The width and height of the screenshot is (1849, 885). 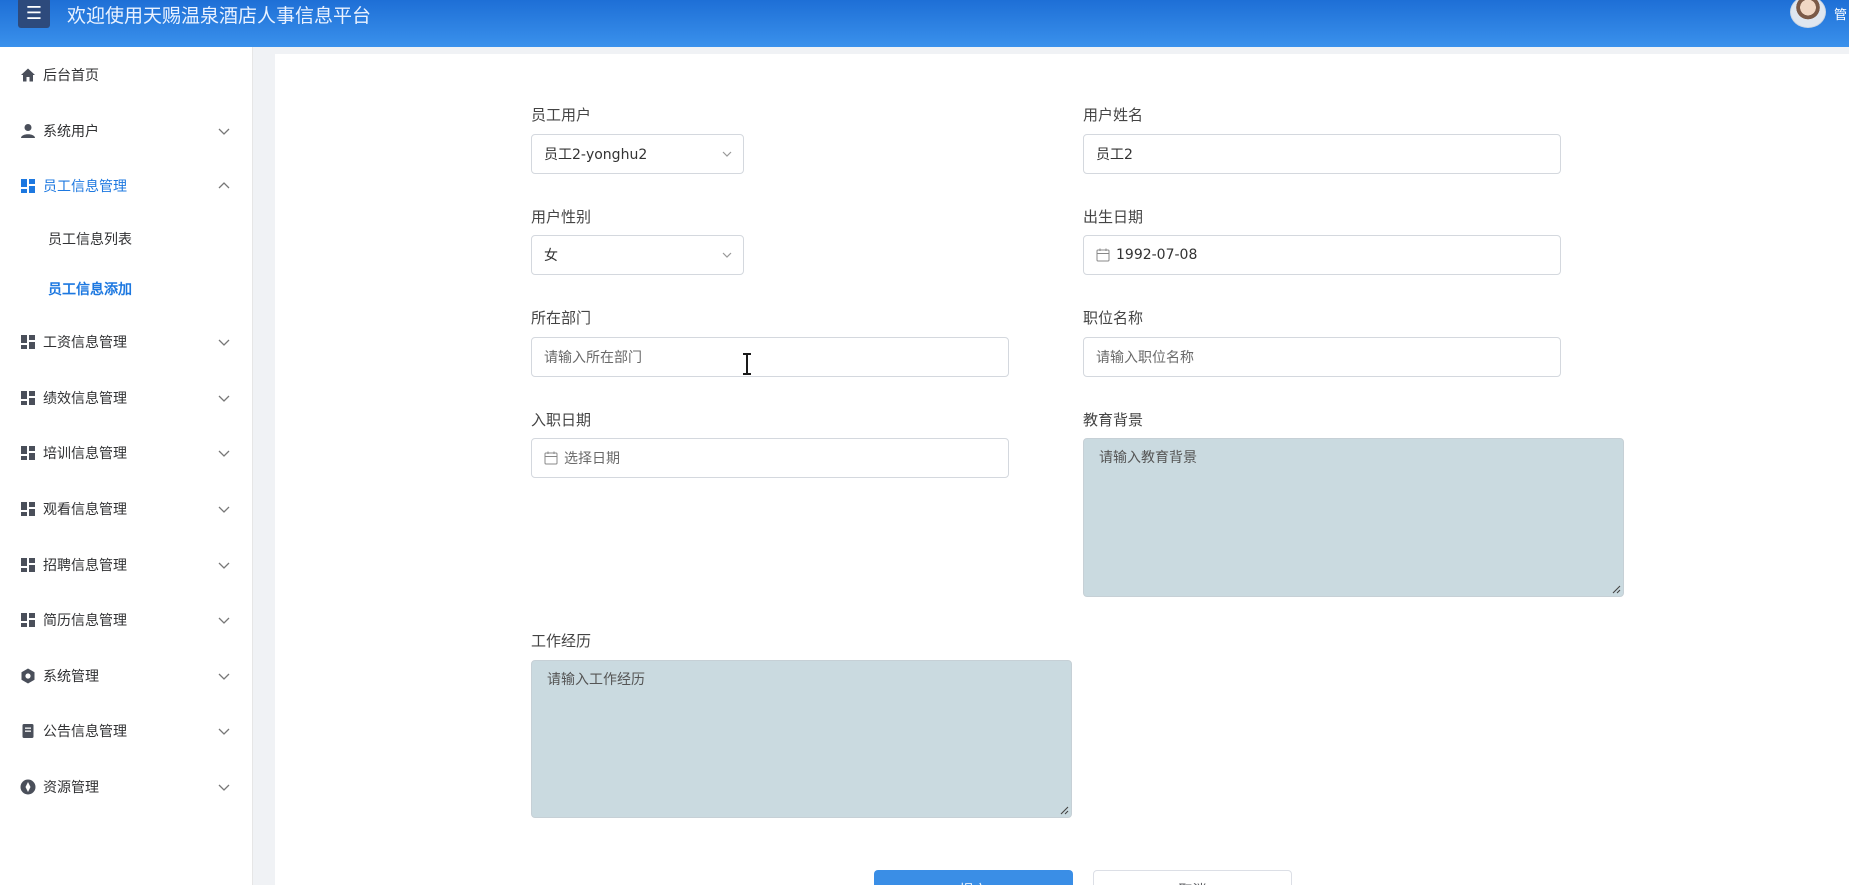 I want to click on employee-user-value: 员工2-yonghu2, so click(x=596, y=155).